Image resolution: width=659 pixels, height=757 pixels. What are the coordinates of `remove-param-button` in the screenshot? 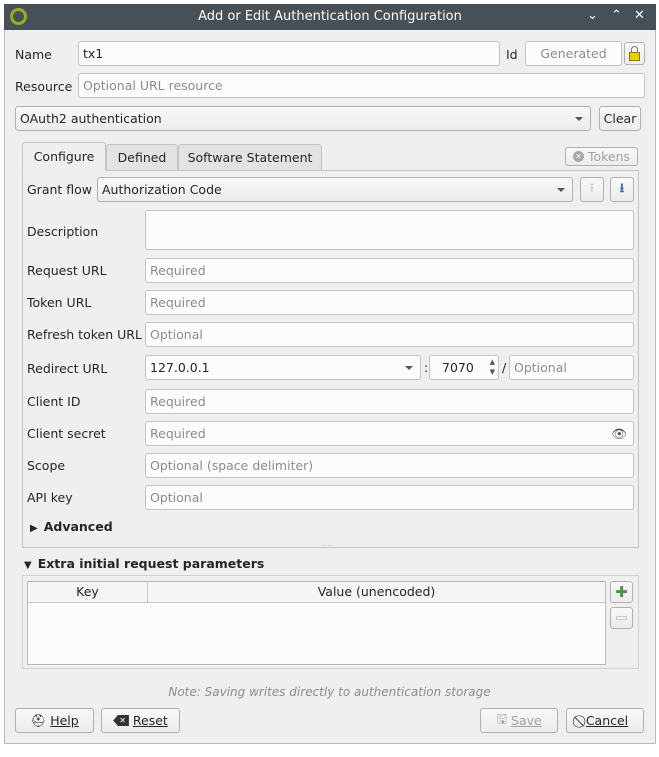 It's located at (621, 618).